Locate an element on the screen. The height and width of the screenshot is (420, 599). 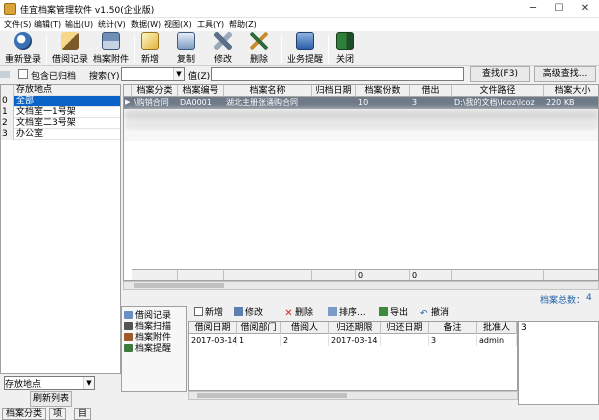
sub-add-button: 新增 is located at coordinates (208, 313).